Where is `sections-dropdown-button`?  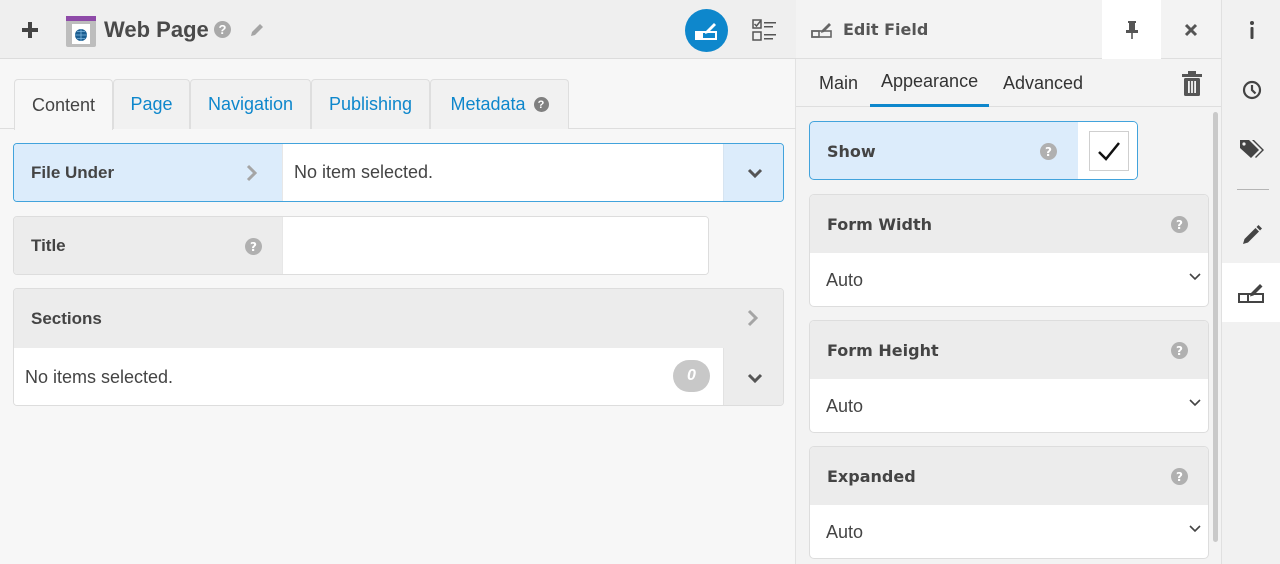
sections-dropdown-button is located at coordinates (753, 376).